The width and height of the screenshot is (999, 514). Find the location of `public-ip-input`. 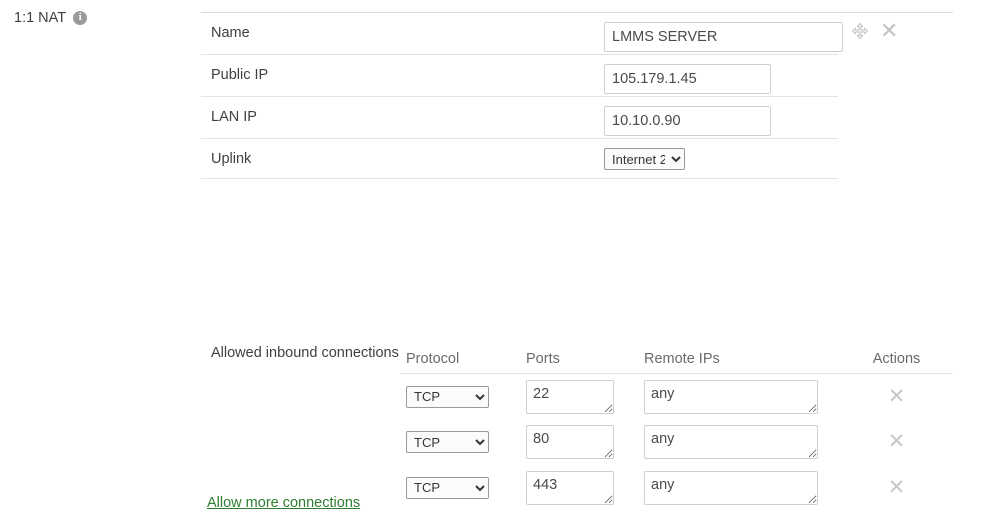

public-ip-input is located at coordinates (687, 79).